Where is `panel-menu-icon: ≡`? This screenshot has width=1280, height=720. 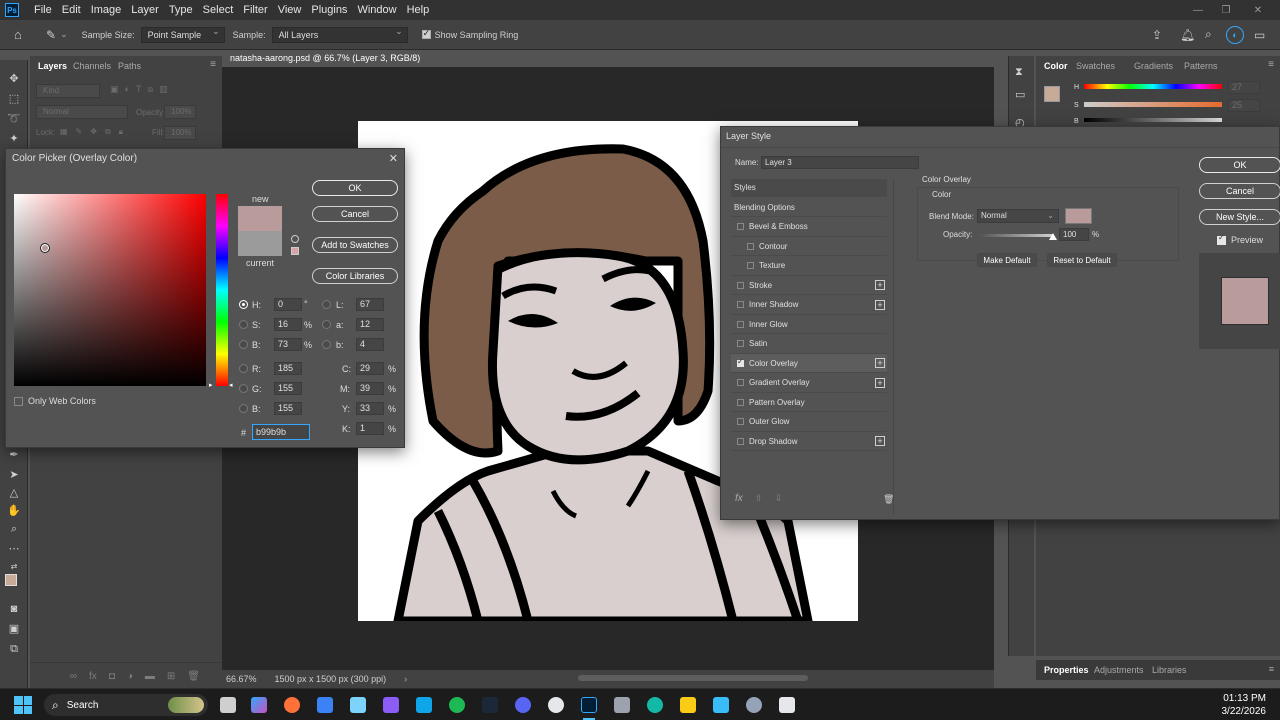
panel-menu-icon: ≡ is located at coordinates (213, 64).